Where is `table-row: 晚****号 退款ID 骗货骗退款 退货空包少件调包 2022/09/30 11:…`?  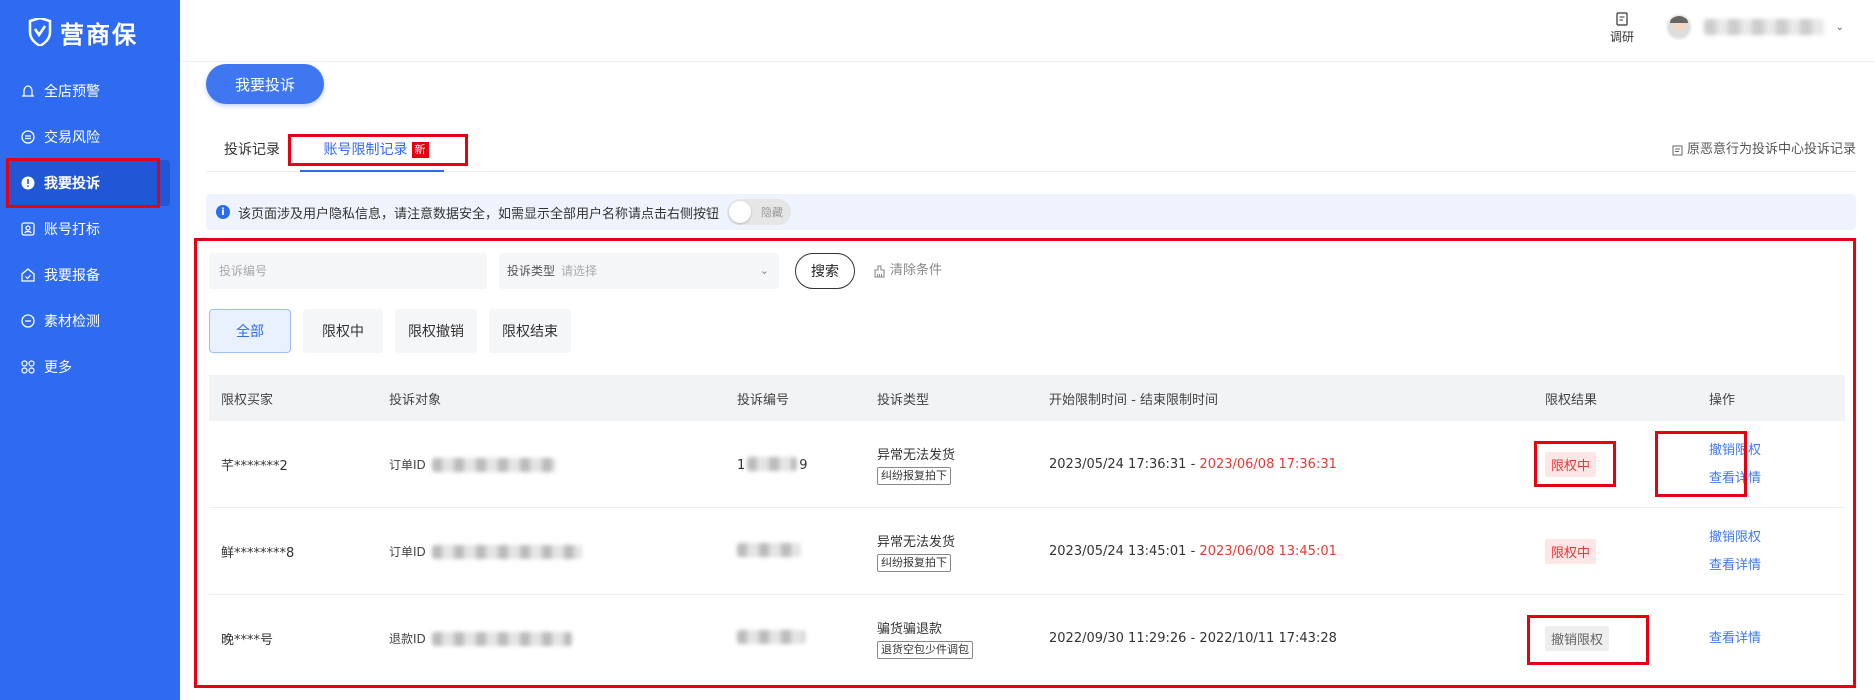 table-row: 晚****号 退款ID 骗货骗退款 退货空包少件调包 2022/09/30 11:… is located at coordinates (1027, 638).